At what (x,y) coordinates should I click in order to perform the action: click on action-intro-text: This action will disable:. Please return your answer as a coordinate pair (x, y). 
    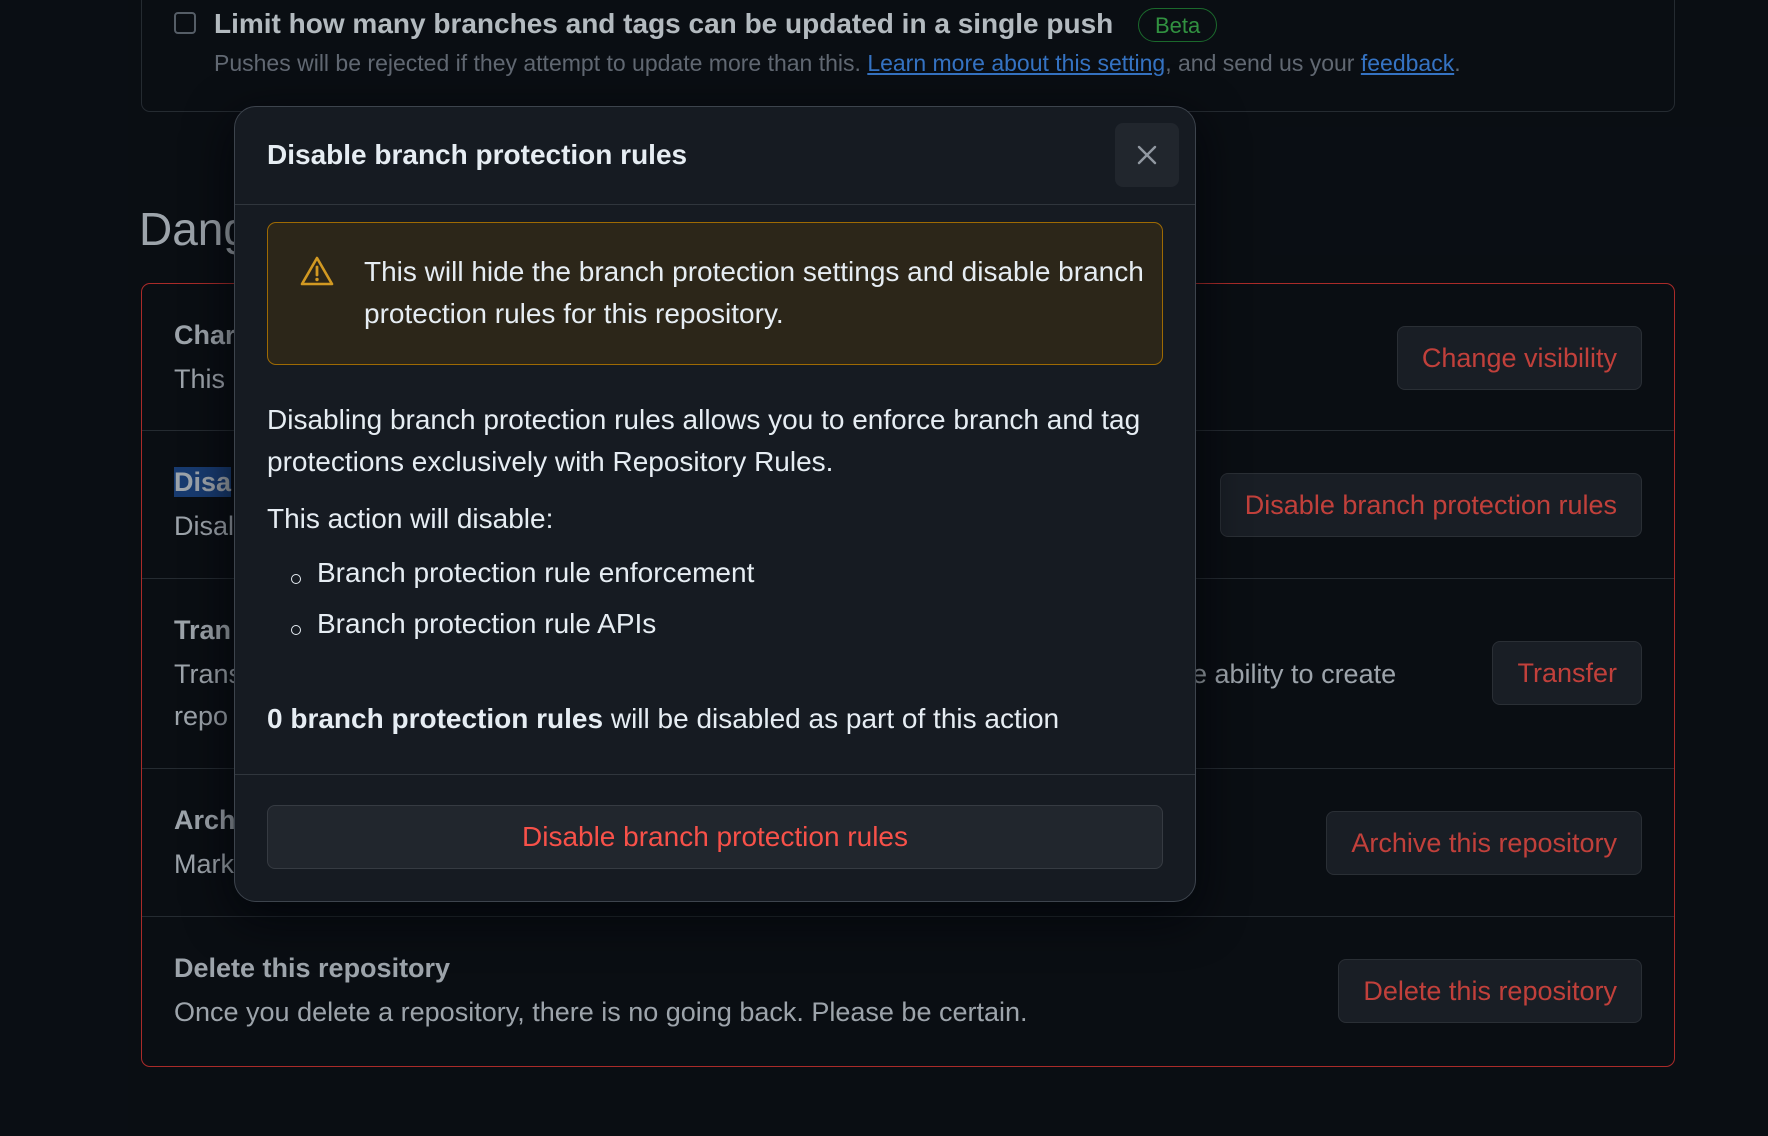
    Looking at the image, I should click on (410, 518).